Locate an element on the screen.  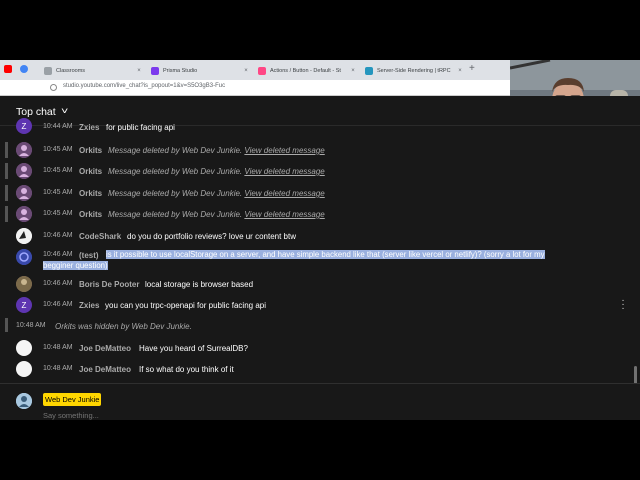
tab-prisma-studio: Prisma Studio × is located at coordinates (198, 71).